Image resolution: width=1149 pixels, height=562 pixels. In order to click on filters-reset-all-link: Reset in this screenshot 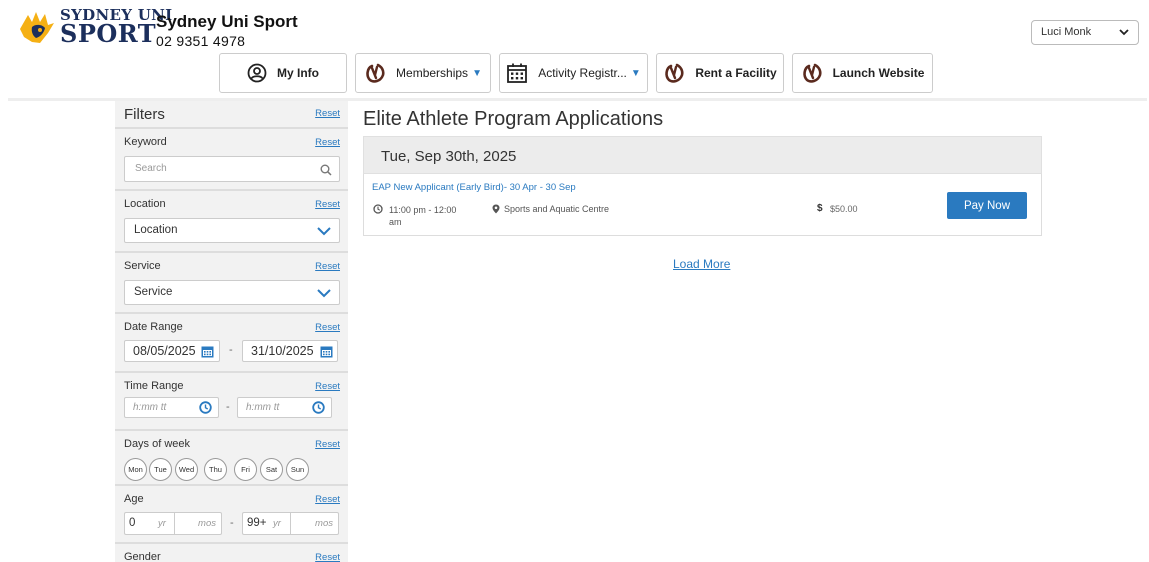, I will do `click(327, 113)`.